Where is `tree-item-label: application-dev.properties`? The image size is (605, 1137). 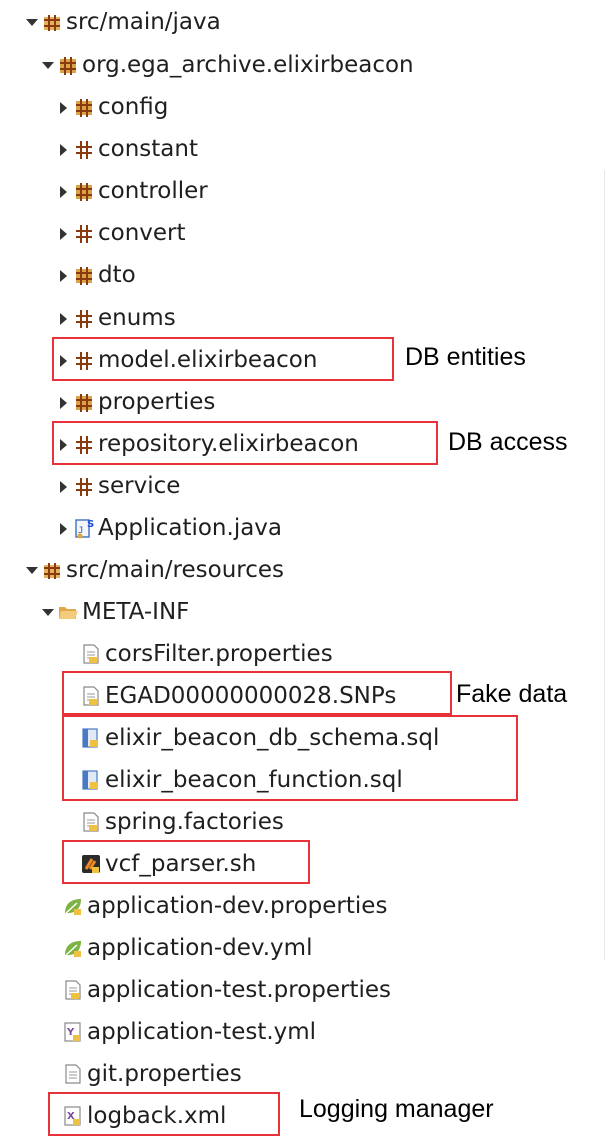
tree-item-label: application-dev.properties is located at coordinates (237, 906).